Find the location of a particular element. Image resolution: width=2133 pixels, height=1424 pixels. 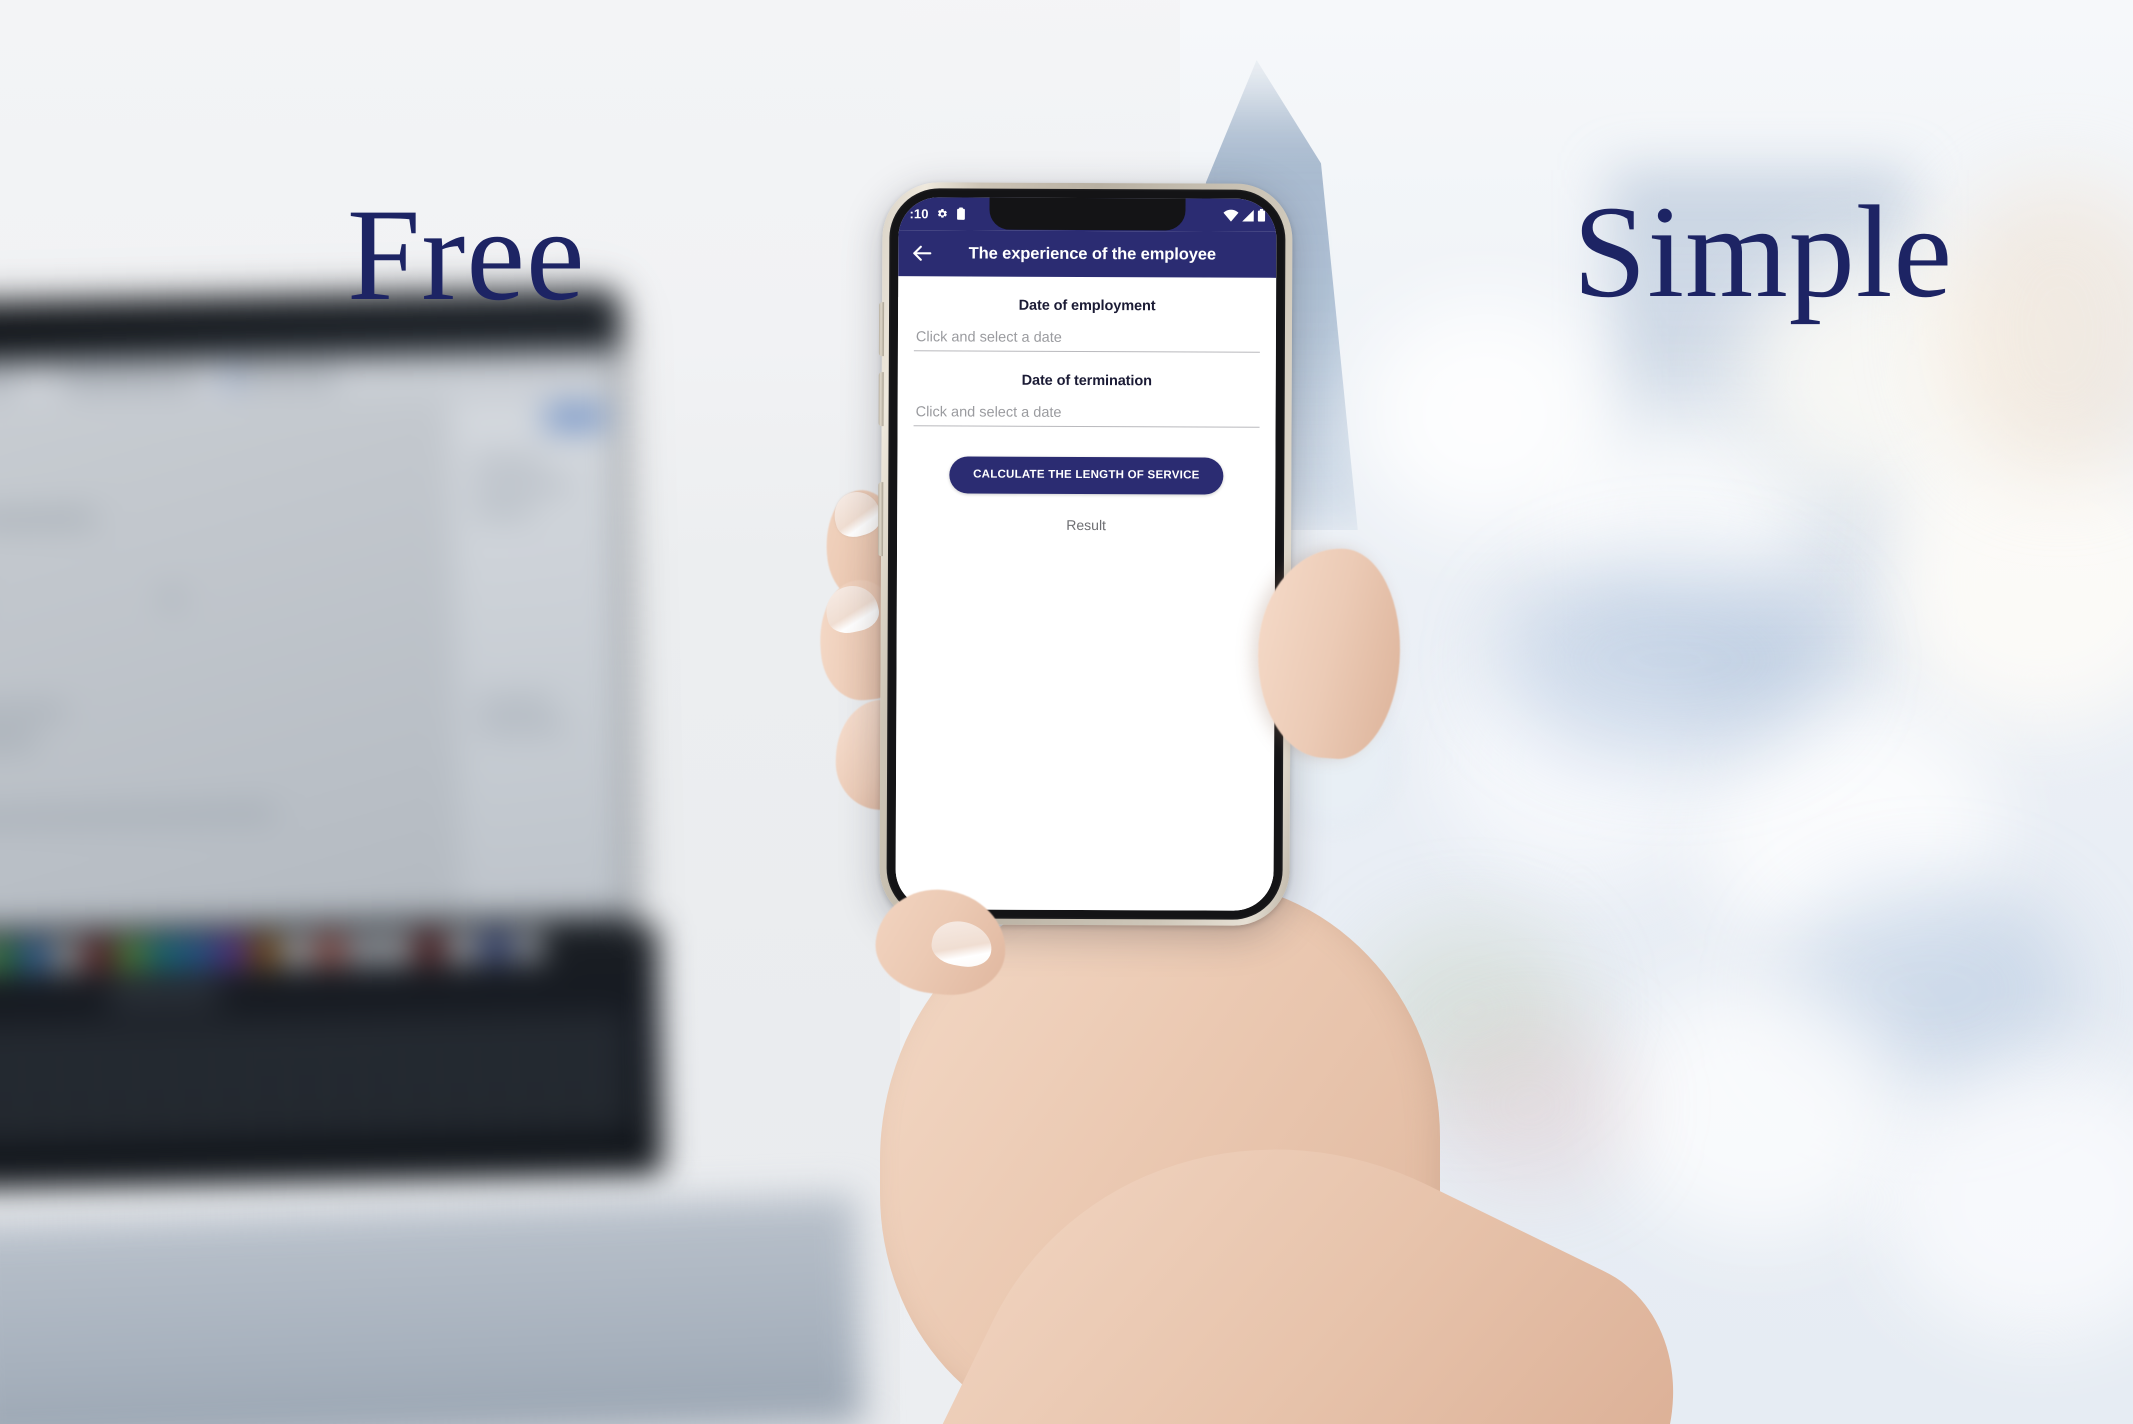

app-bar: The experience of the employee is located at coordinates (1087, 254).